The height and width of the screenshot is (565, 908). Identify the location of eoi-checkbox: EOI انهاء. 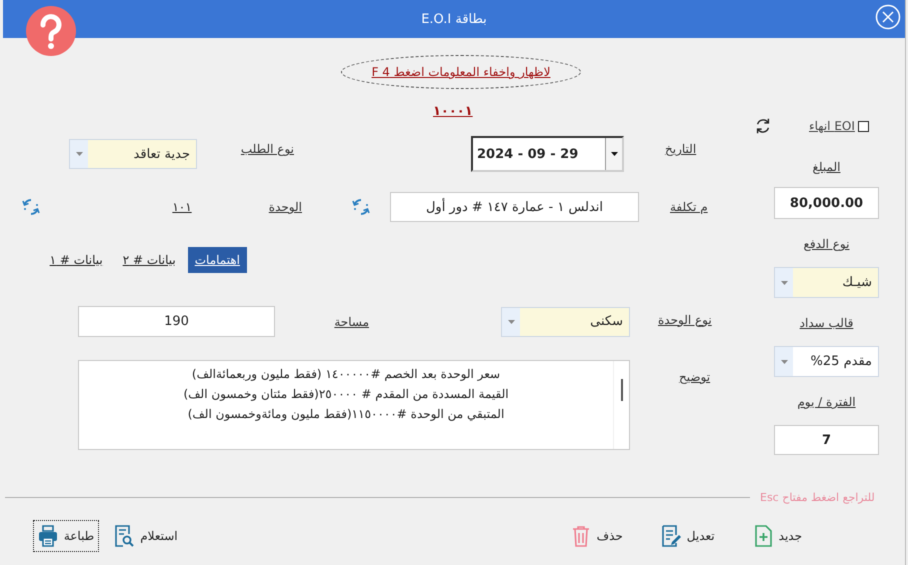
(839, 126).